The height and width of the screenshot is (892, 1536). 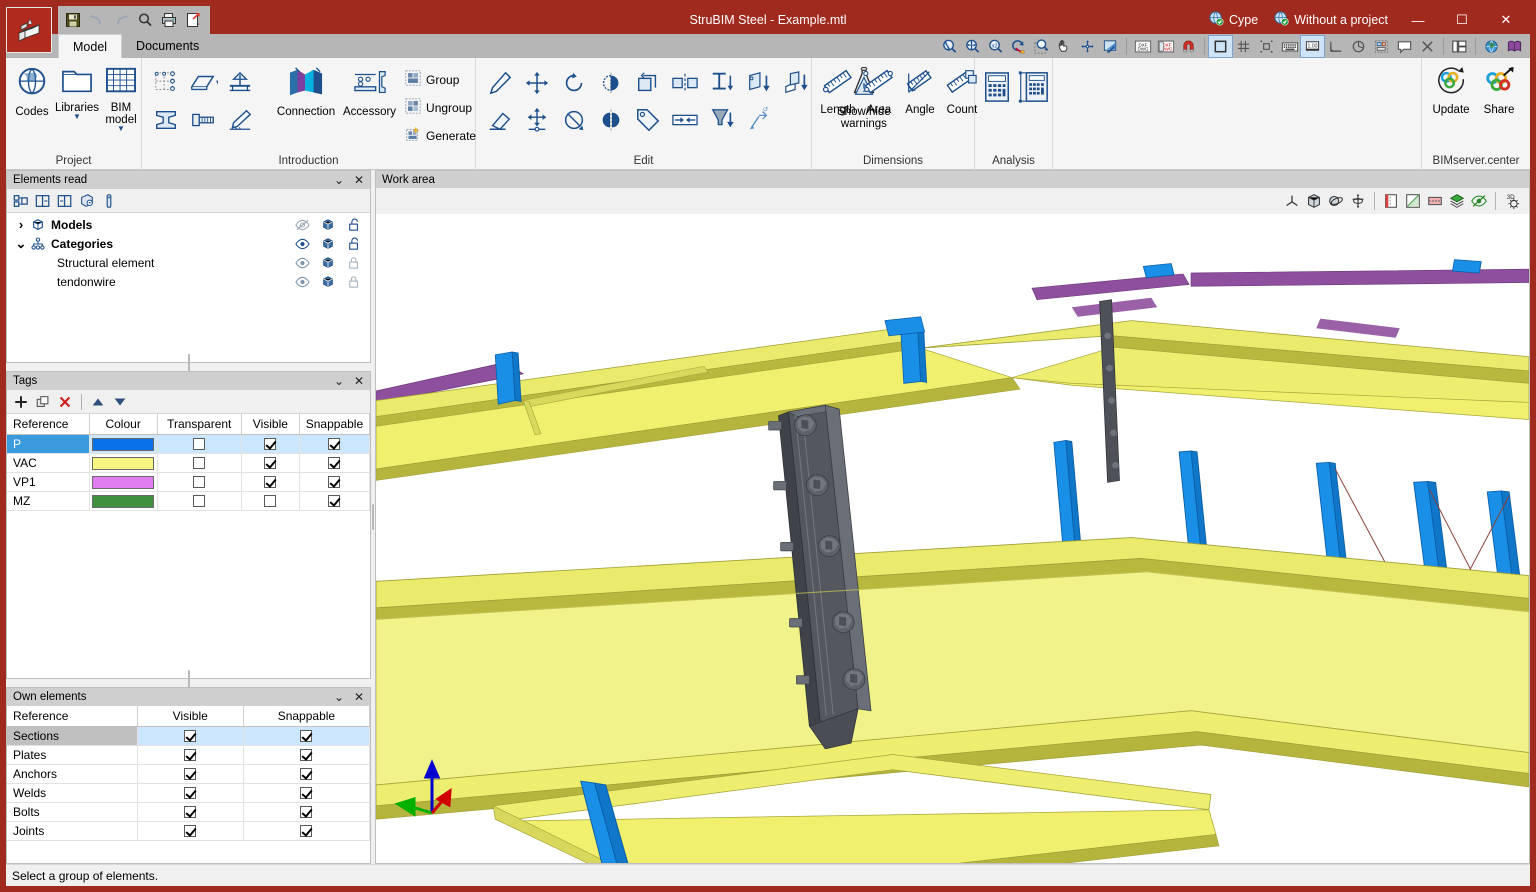 What do you see at coordinates (166, 83) in the screenshot?
I see `grid-points-icon` at bounding box center [166, 83].